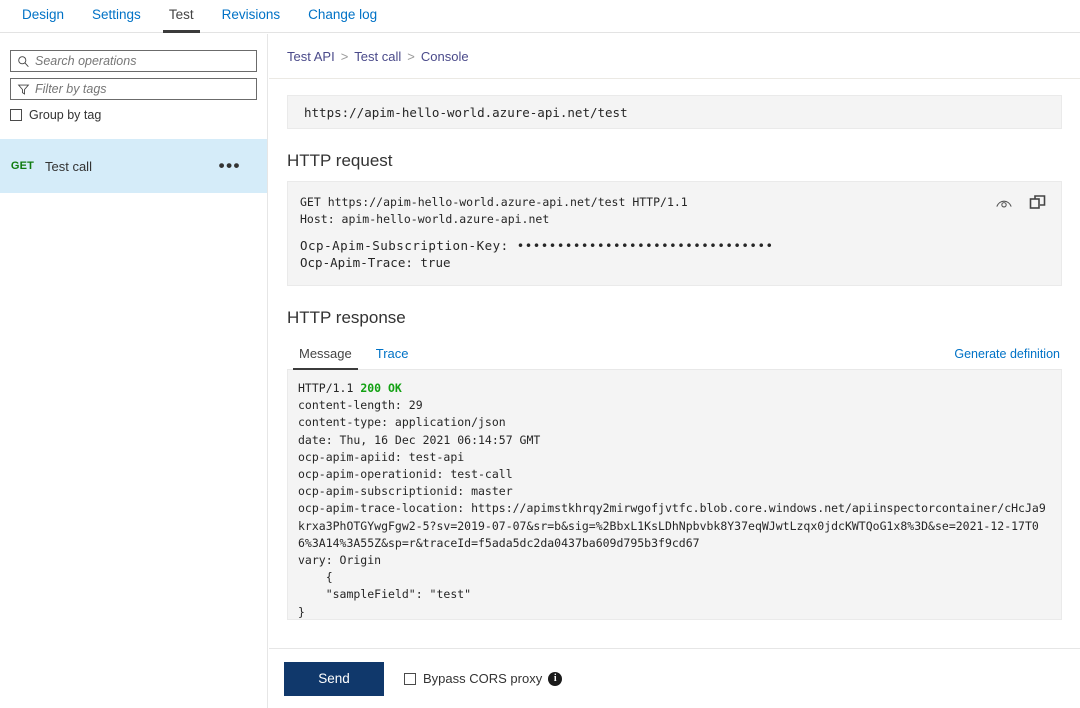  What do you see at coordinates (133, 89) in the screenshot?
I see `filter-by-tags-input: Filter by tags` at bounding box center [133, 89].